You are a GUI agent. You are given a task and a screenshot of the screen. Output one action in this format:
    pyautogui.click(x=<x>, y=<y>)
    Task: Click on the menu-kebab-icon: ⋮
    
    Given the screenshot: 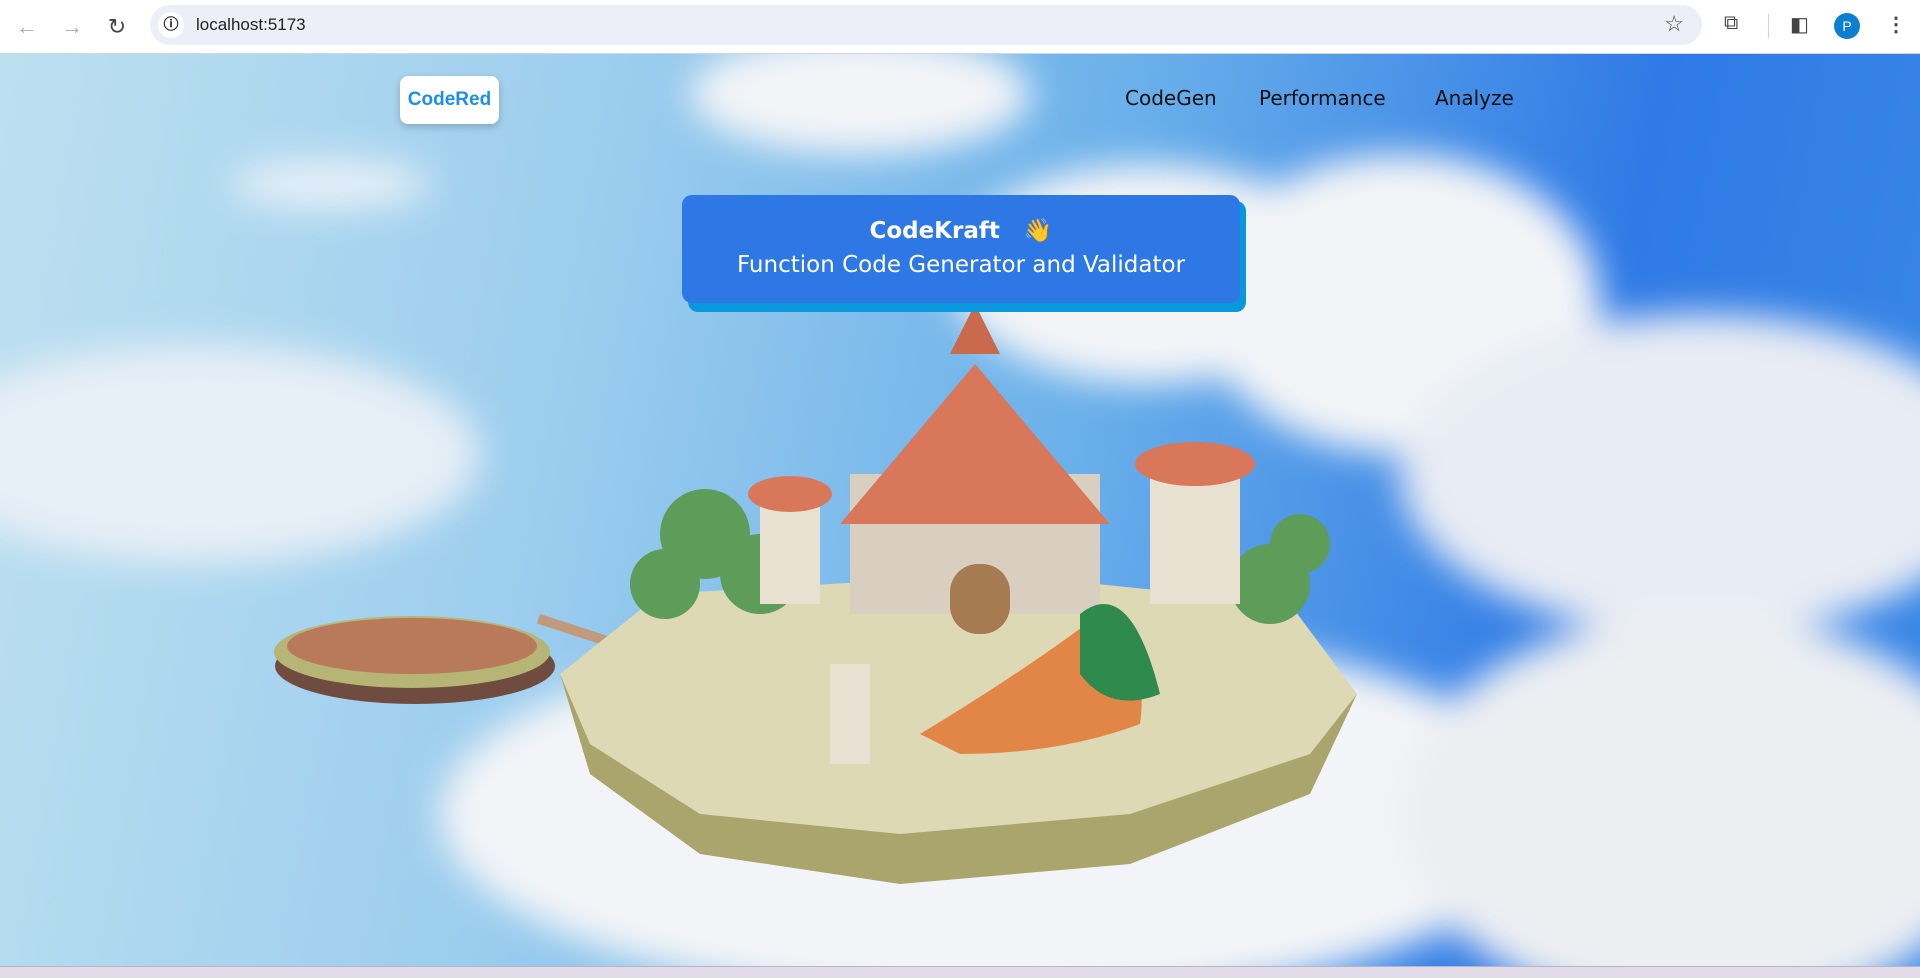 What is the action you would take?
    pyautogui.click(x=1896, y=24)
    